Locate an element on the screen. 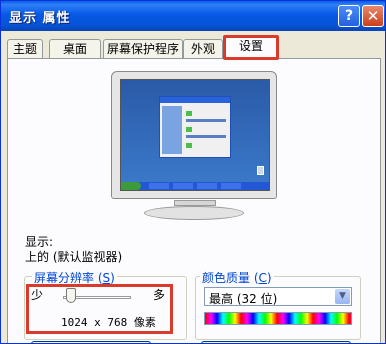  window-title: 显示 属性 is located at coordinates (40, 18).